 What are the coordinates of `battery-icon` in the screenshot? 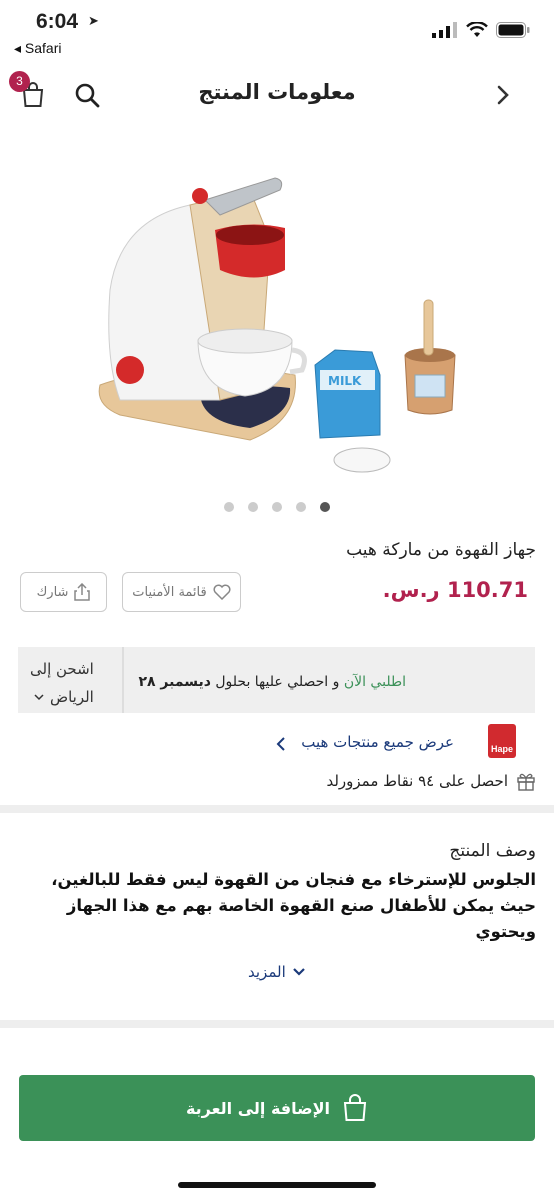 It's located at (513, 30).